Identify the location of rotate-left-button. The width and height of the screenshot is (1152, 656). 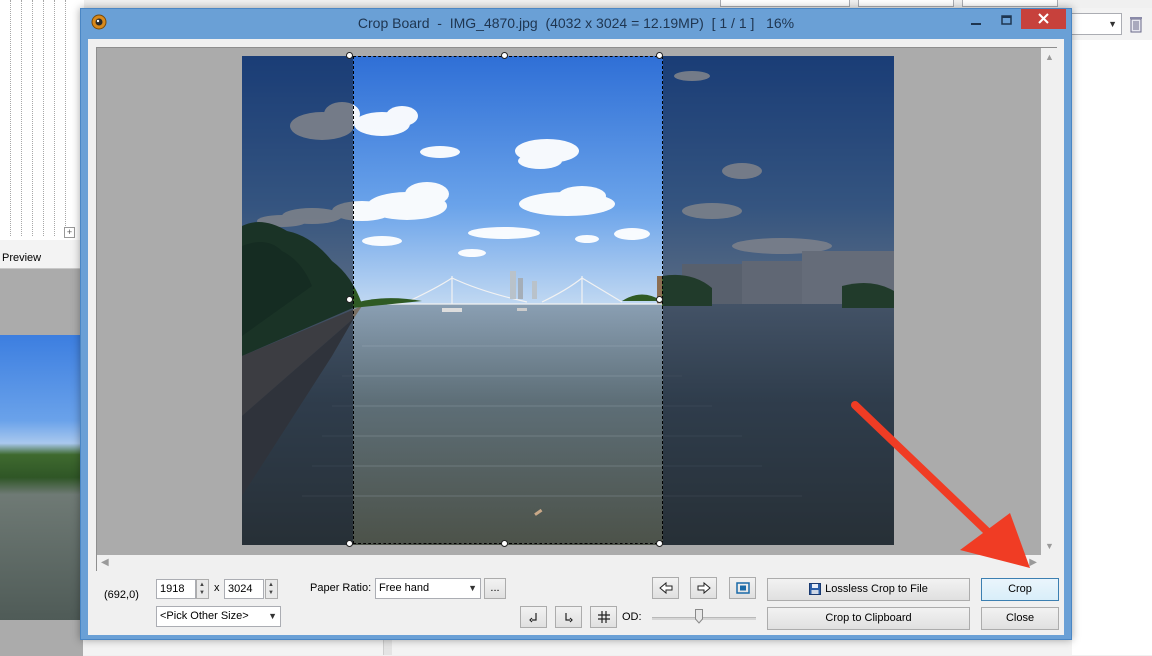
(533, 617).